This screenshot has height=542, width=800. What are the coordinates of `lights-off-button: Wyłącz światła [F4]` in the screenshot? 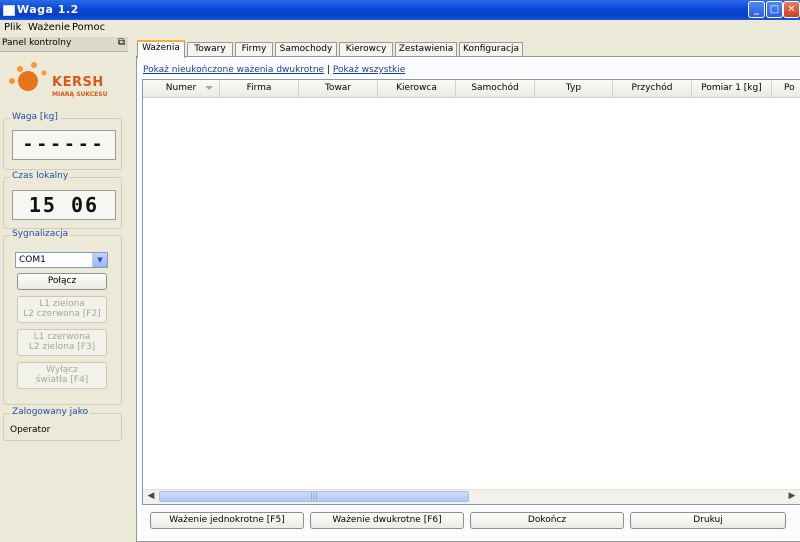 It's located at (62, 375).